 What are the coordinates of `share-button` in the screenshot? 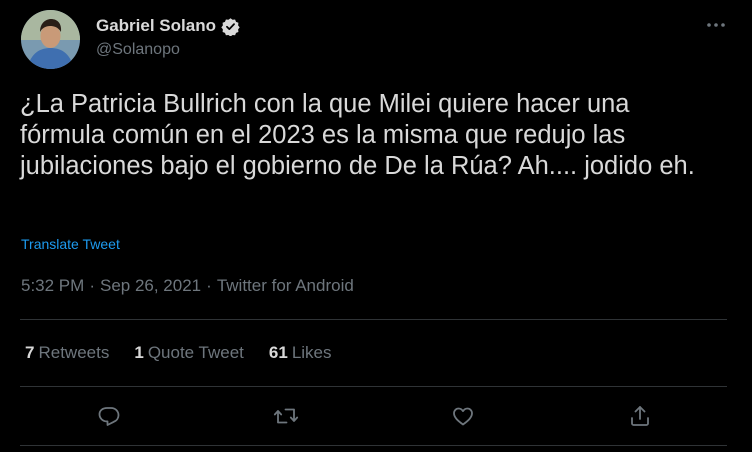 It's located at (640, 416).